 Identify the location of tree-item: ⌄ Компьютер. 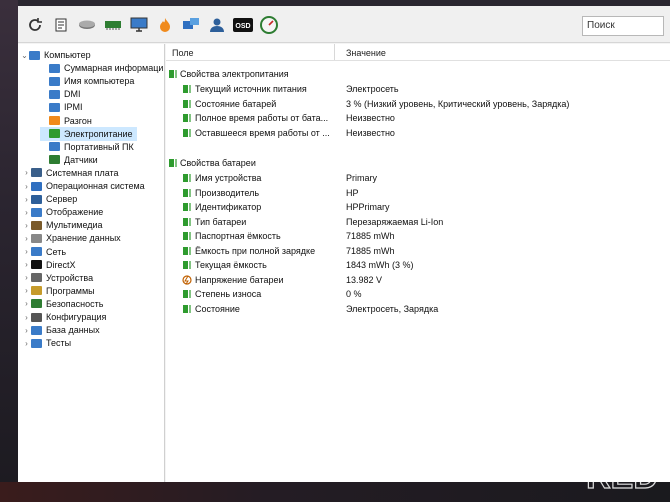
(55, 55).